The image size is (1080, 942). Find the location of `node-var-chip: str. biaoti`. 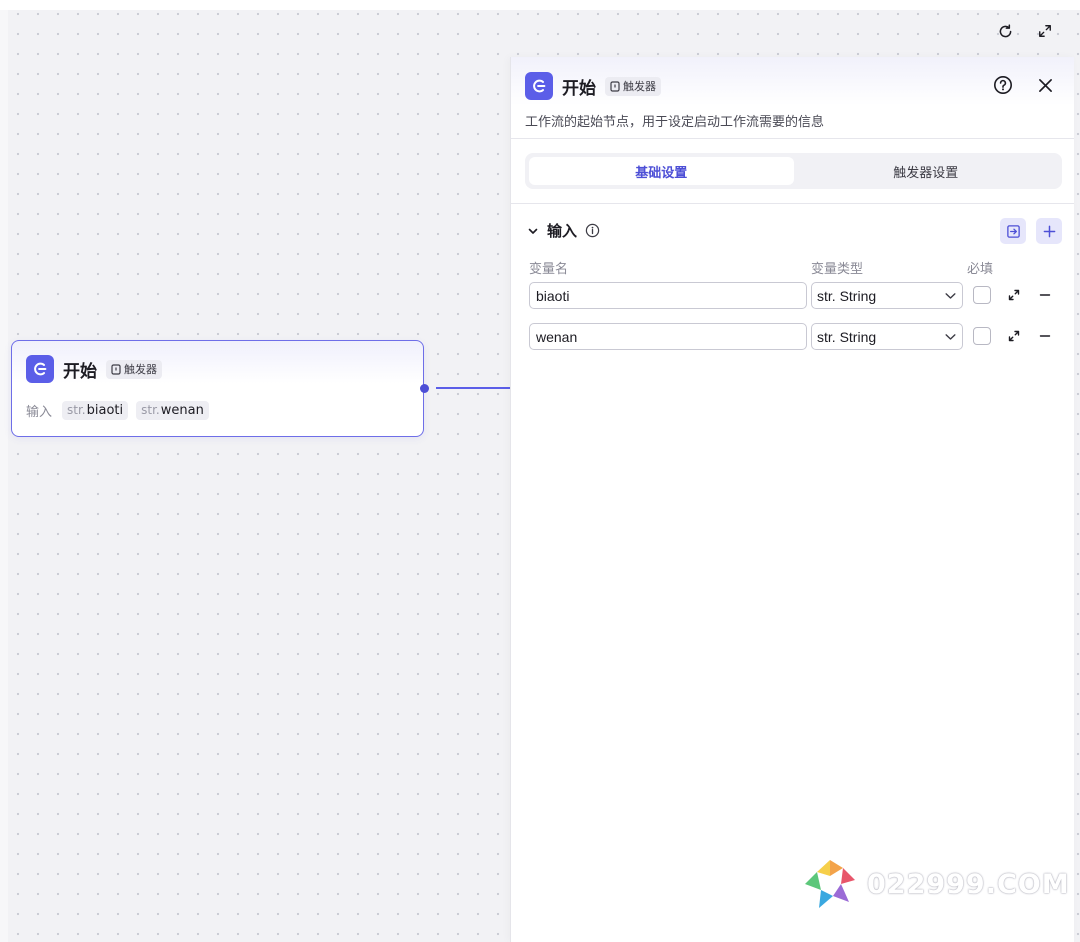

node-var-chip: str. biaoti is located at coordinates (95, 410).